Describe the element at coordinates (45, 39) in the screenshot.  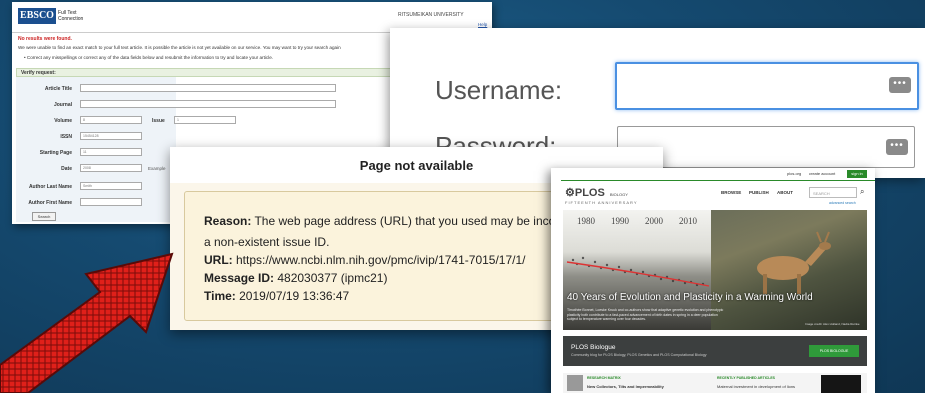
I see `error-message: No results were found.` at that location.